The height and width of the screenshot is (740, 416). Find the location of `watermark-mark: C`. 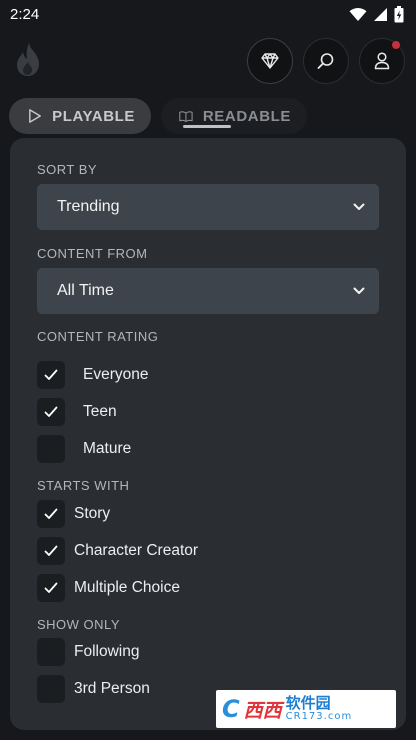

watermark-mark: C is located at coordinates (231, 709).